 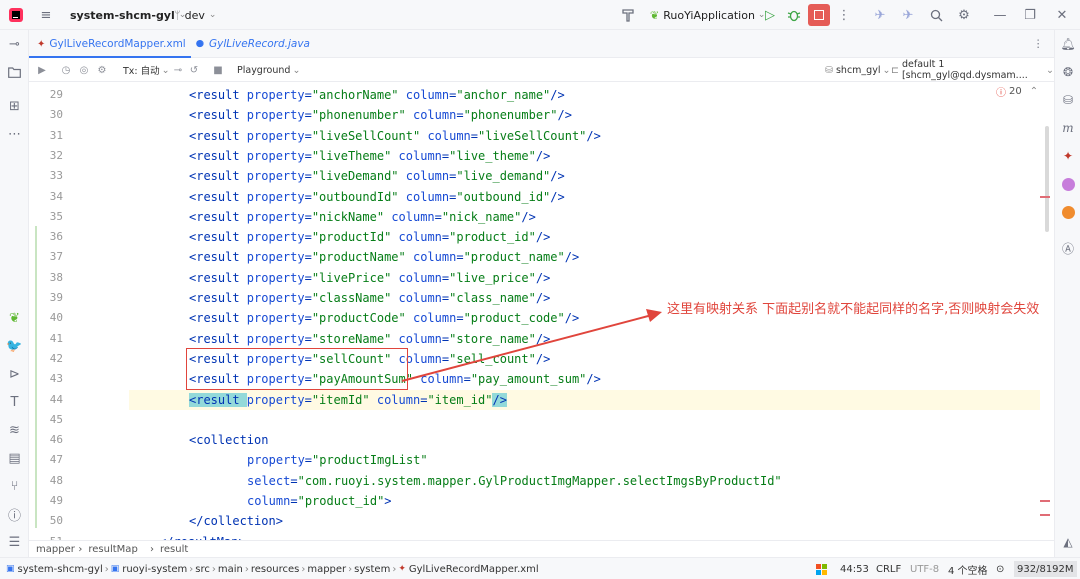 I want to click on tab-mapper-xml: ✦ GylLiveRecordMapper.xml ●, so click(x=120, y=44).